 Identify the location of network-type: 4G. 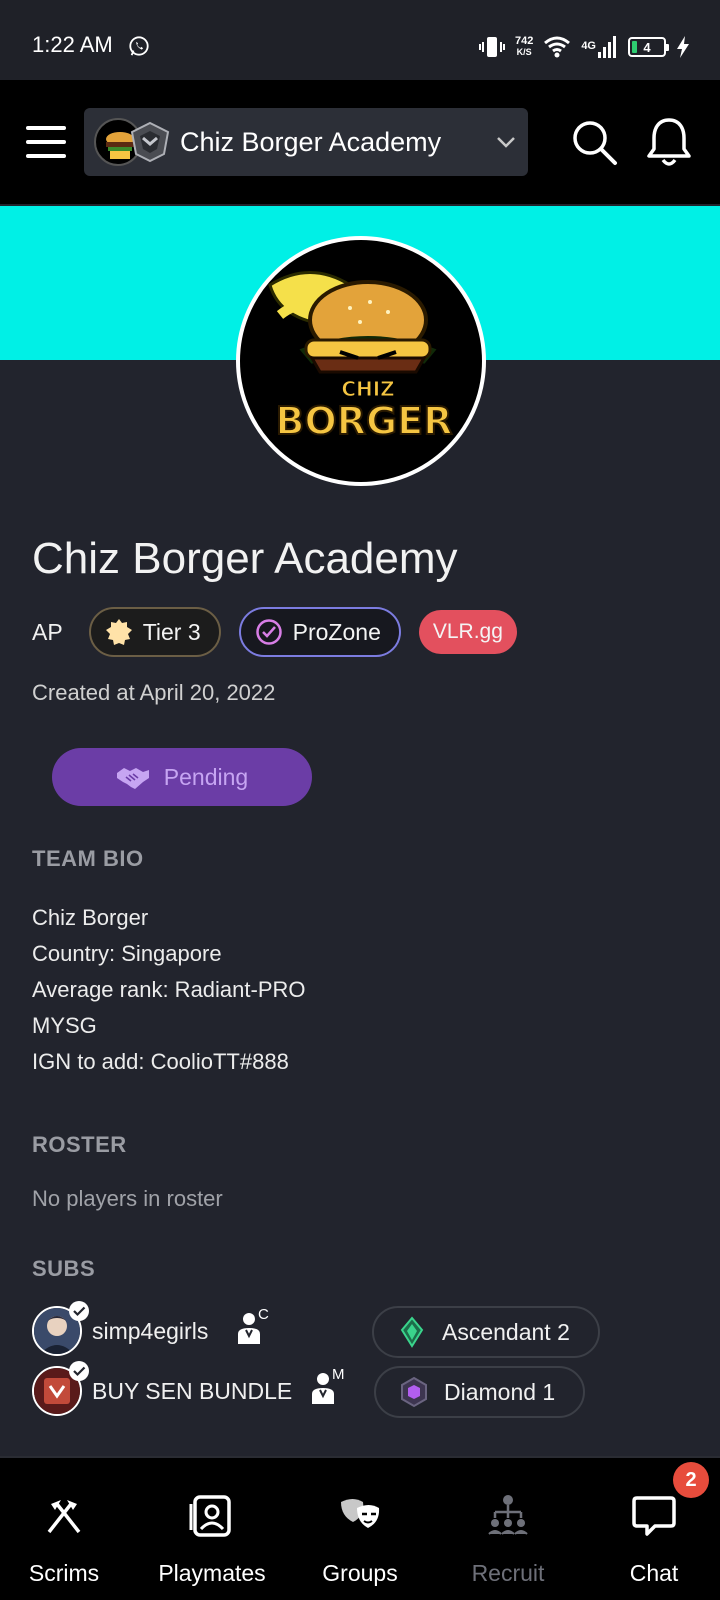
(588, 46).